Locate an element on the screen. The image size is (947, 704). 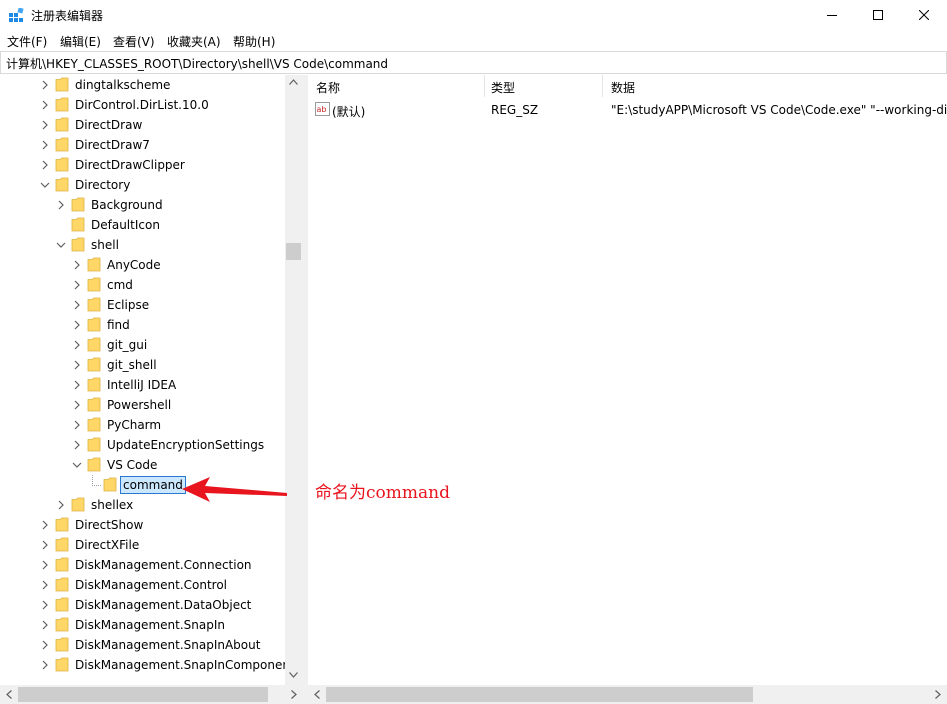
menu-edit: 编辑(E) is located at coordinates (80, 41).